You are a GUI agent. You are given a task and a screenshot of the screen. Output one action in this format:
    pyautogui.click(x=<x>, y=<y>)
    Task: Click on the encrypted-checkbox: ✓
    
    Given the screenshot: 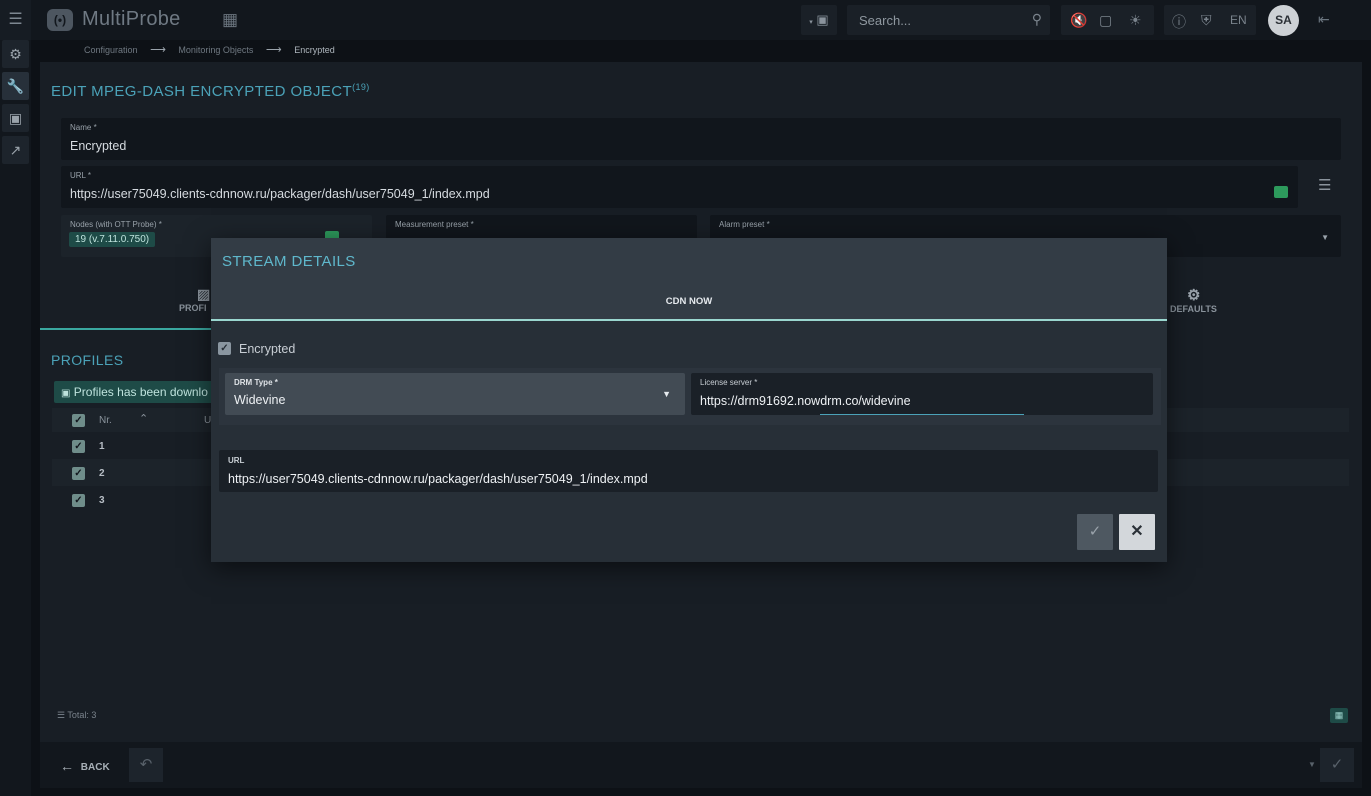 What is the action you would take?
    pyautogui.click(x=224, y=348)
    